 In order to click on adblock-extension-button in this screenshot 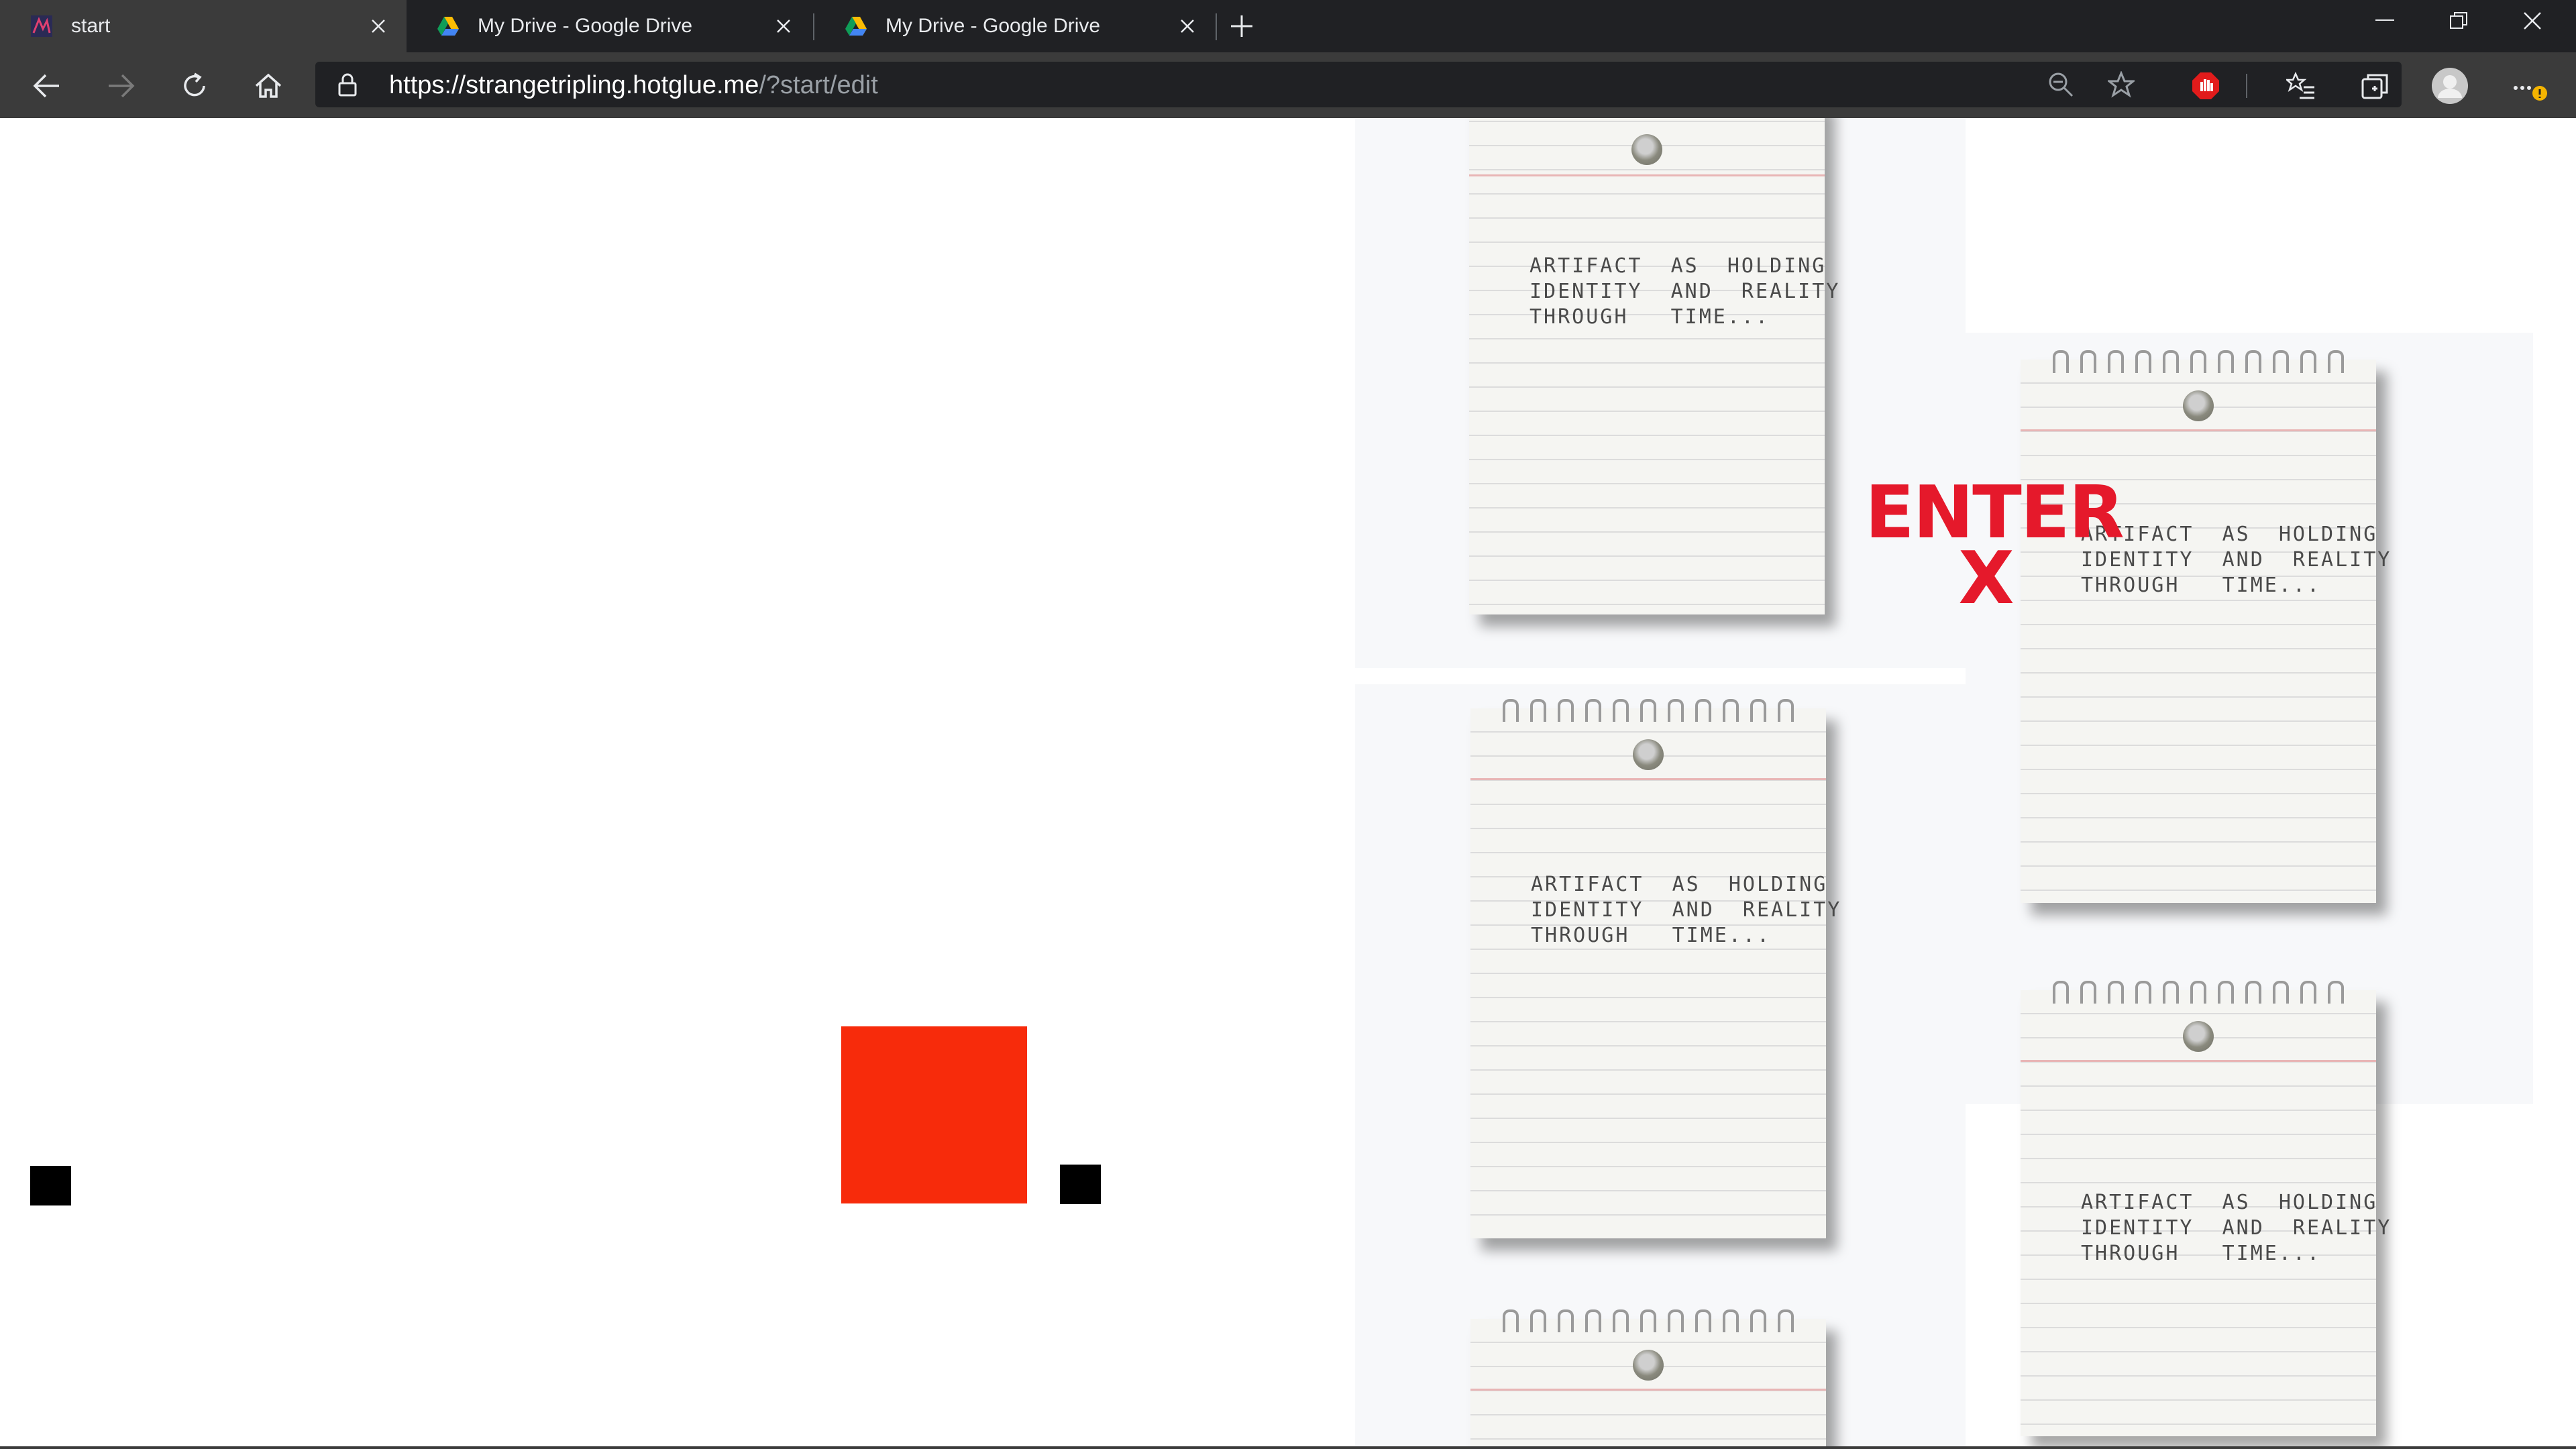, I will do `click(2206, 86)`.